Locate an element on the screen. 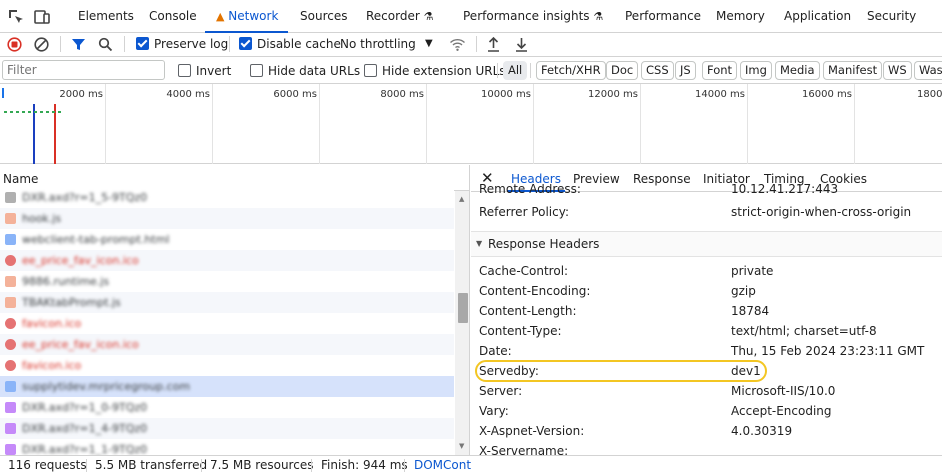 Image resolution: width=942 pixels, height=474 pixels. request-list-scrollbar: ▲ ▼ is located at coordinates (462, 323).